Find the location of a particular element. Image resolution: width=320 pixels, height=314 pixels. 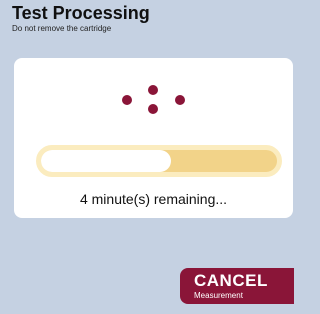

spinner-dot-top is located at coordinates (153, 90).